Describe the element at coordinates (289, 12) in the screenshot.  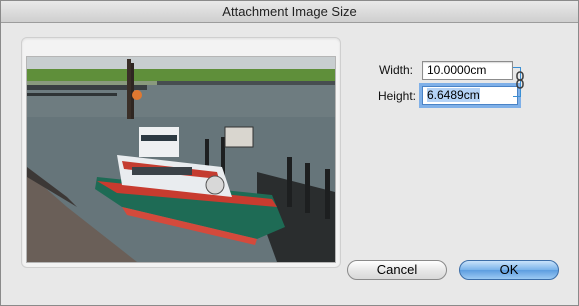
I see `window-title: Attachment Image Size` at that location.